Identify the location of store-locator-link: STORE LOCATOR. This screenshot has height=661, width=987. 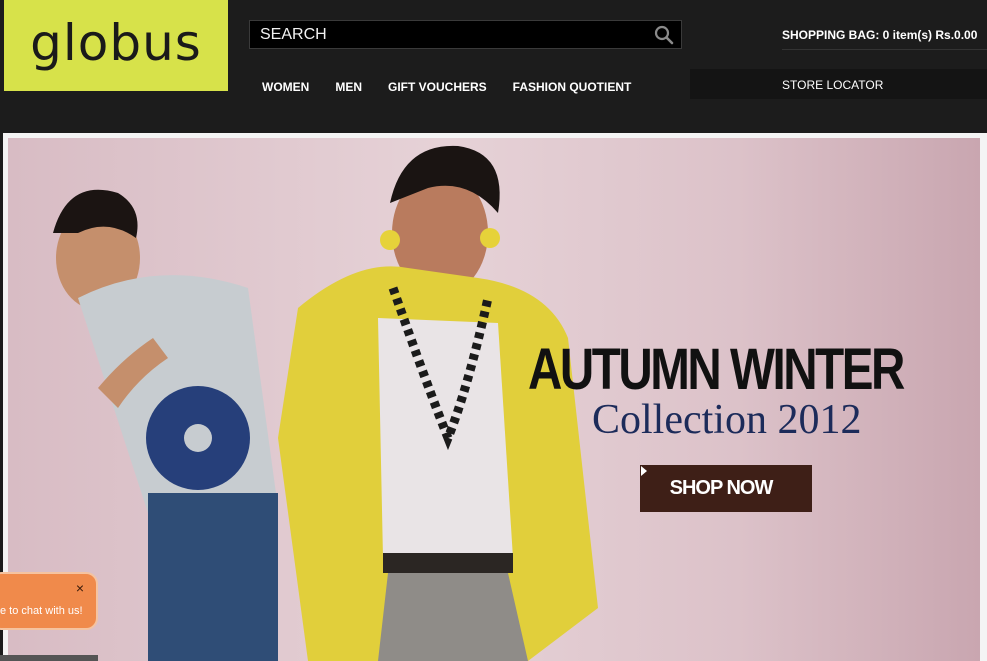
(832, 85).